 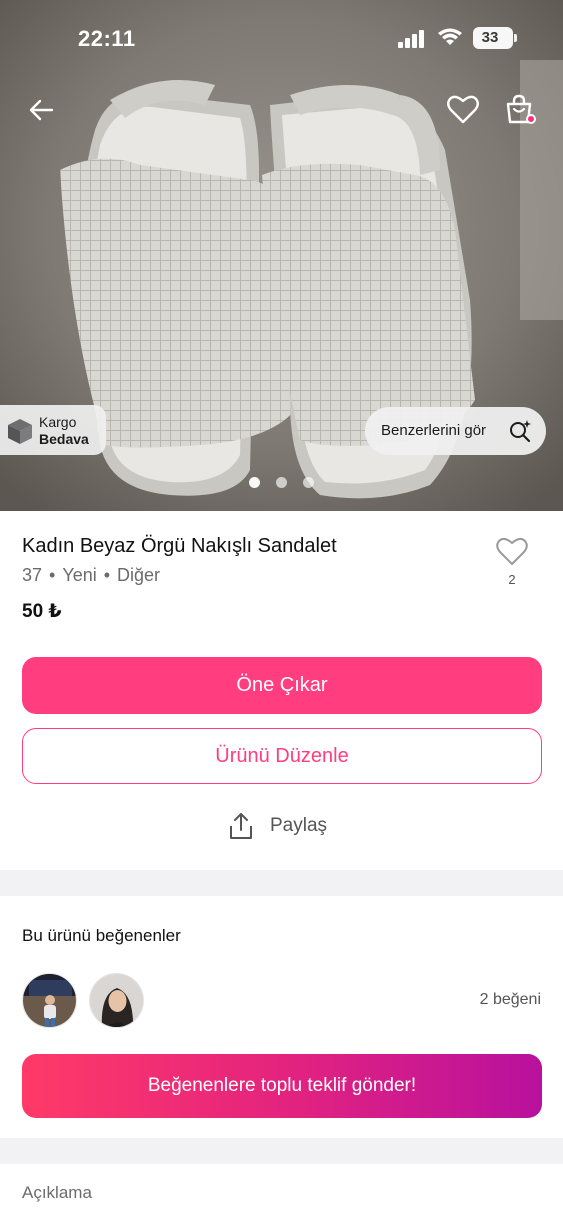 I want to click on status-time: 22:11, so click(x=107, y=38).